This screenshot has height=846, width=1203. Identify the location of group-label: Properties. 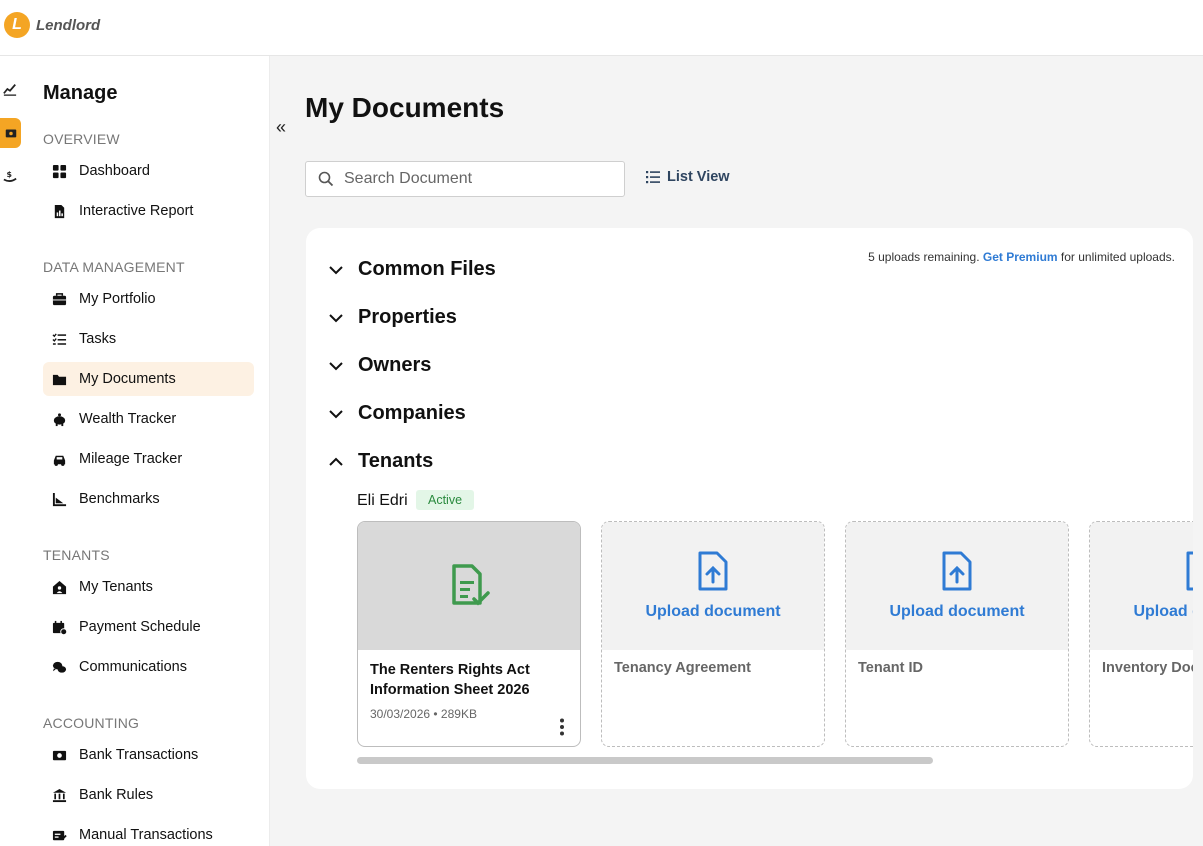
(407, 317).